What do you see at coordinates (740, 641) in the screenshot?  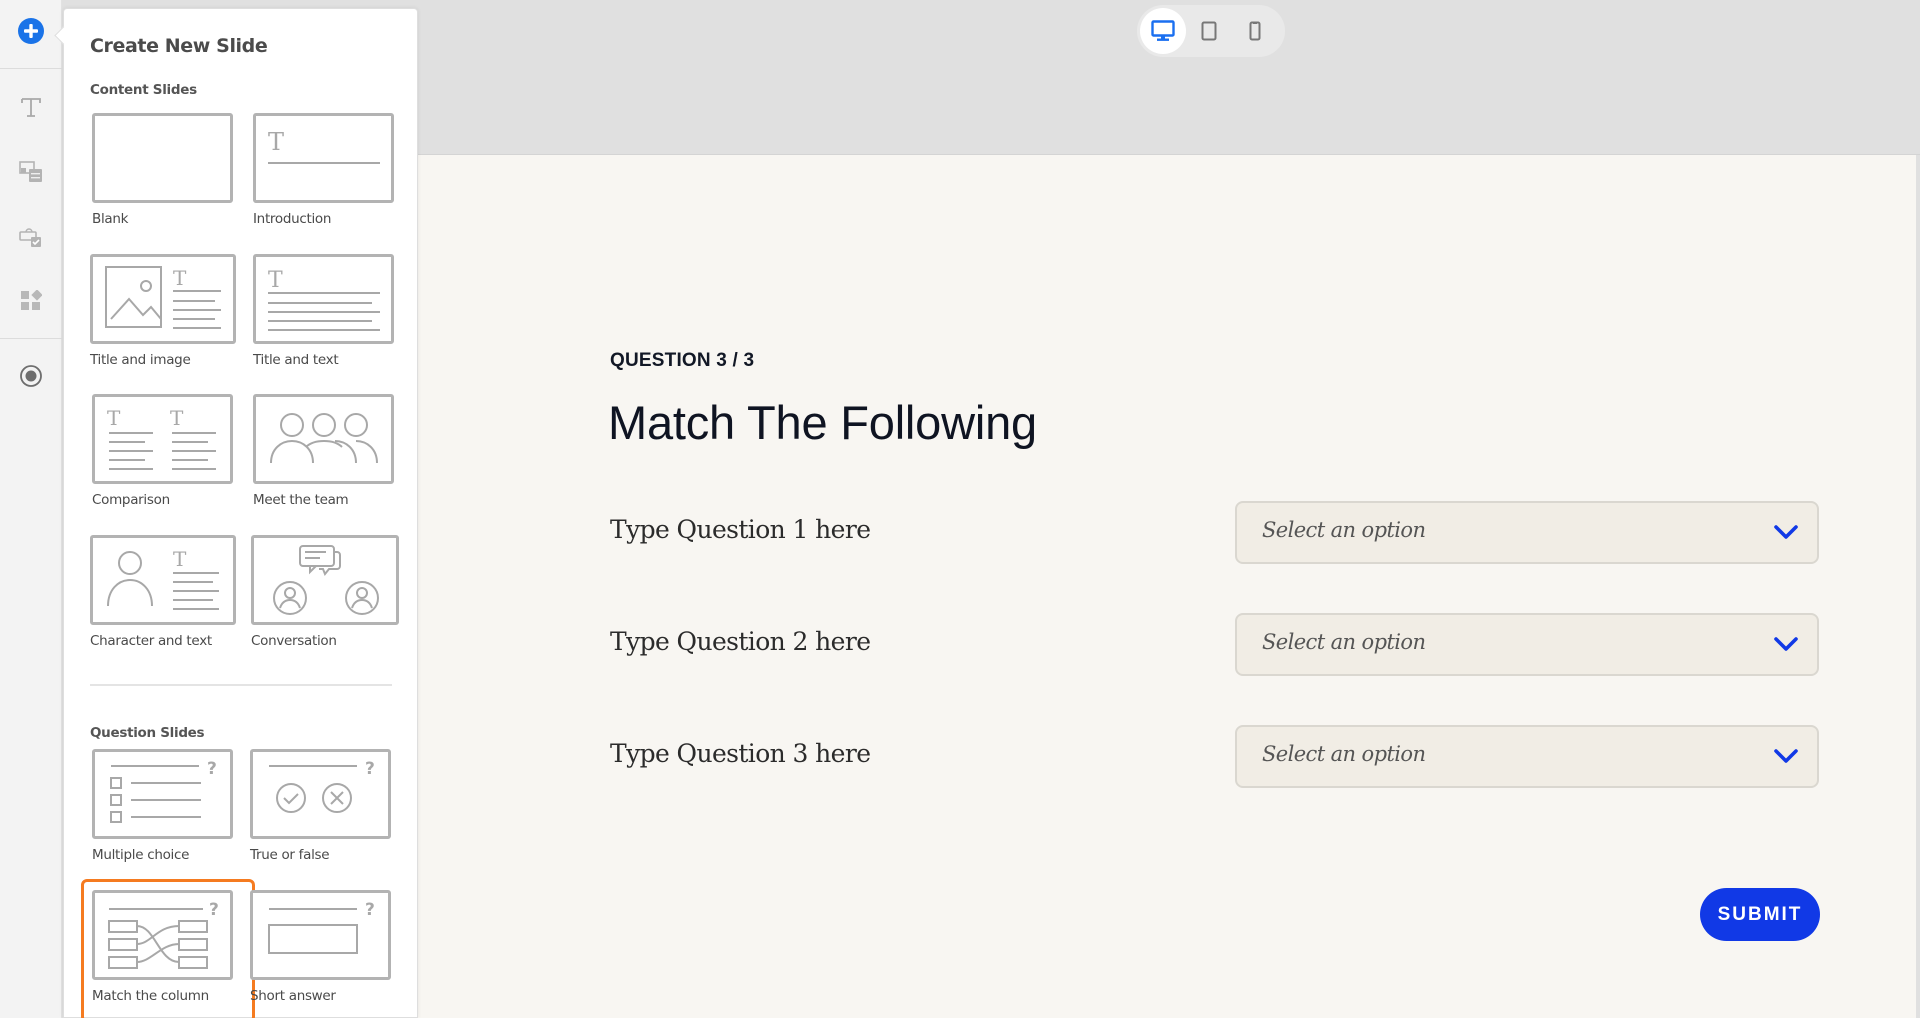 I see `question-text: Type Question 2 here` at bounding box center [740, 641].